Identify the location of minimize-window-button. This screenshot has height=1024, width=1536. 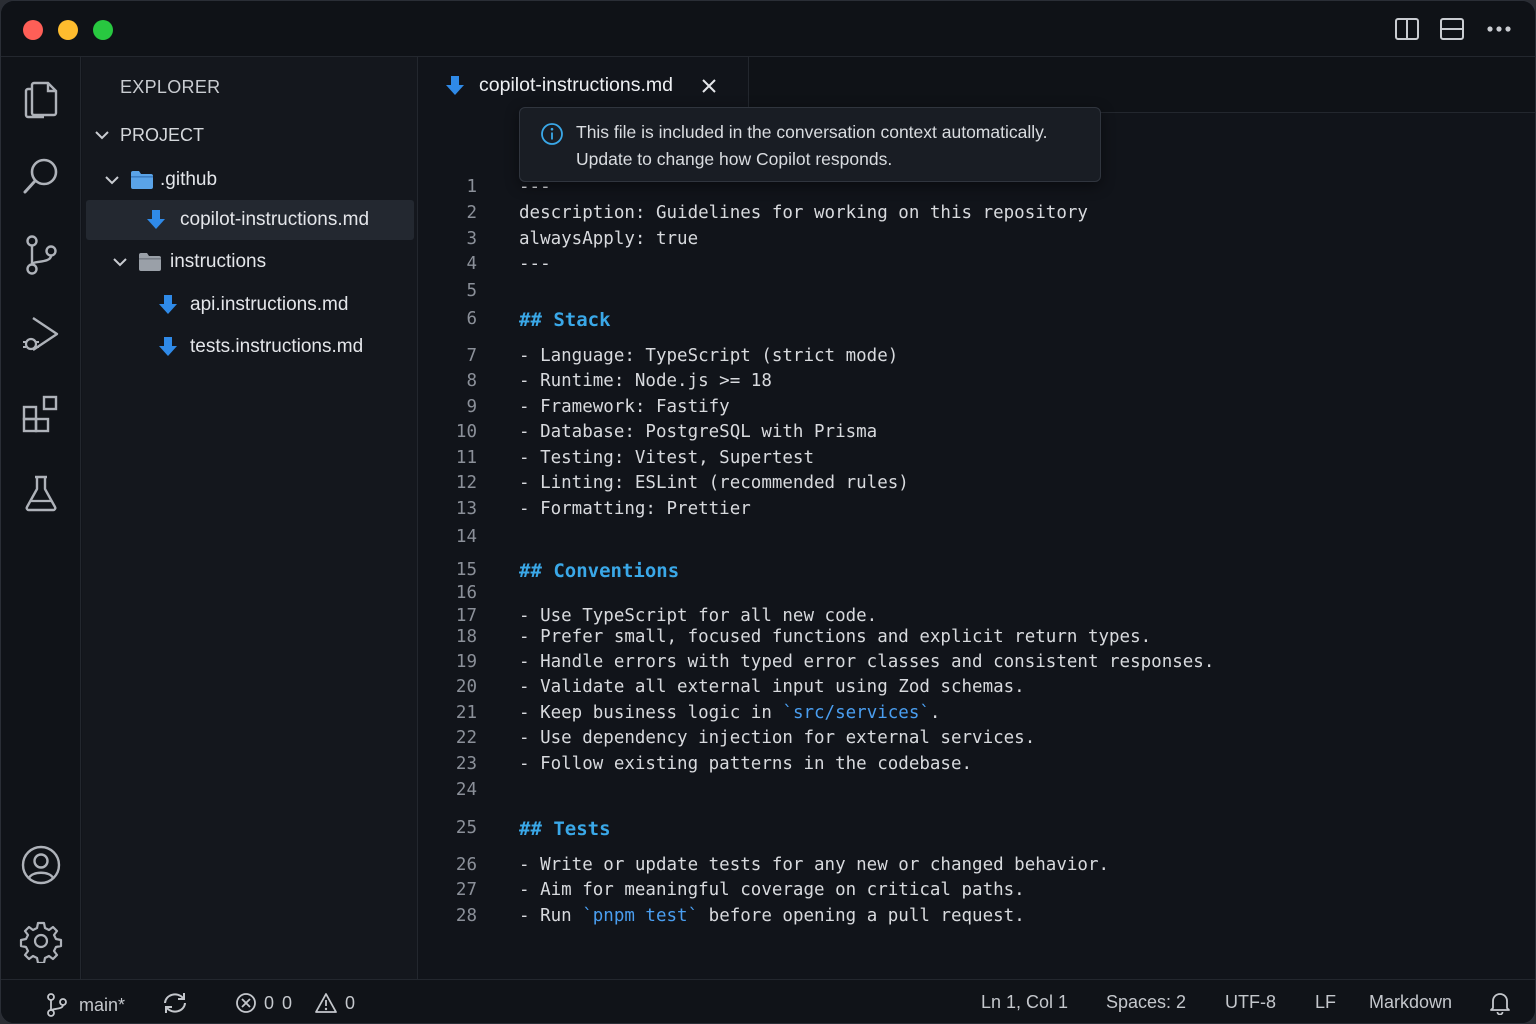
(68, 30).